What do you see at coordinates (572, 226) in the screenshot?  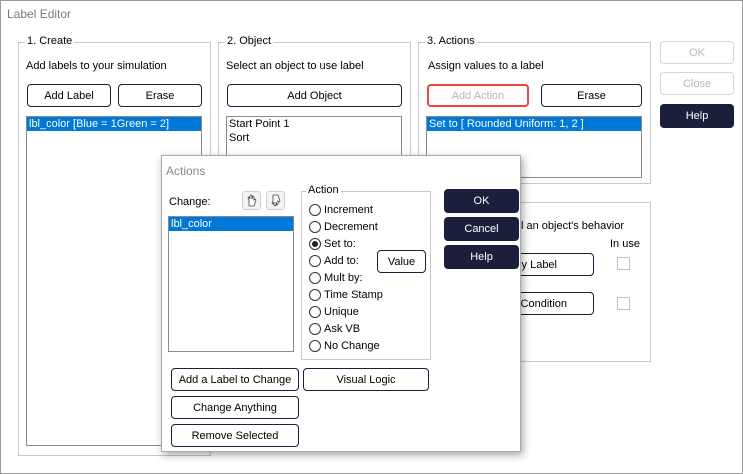 I see `behavior-description: l an object's behavior` at bounding box center [572, 226].